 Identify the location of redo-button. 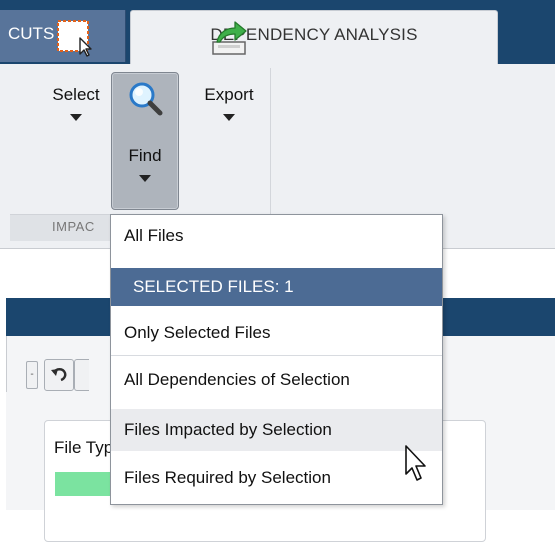
(81, 375).